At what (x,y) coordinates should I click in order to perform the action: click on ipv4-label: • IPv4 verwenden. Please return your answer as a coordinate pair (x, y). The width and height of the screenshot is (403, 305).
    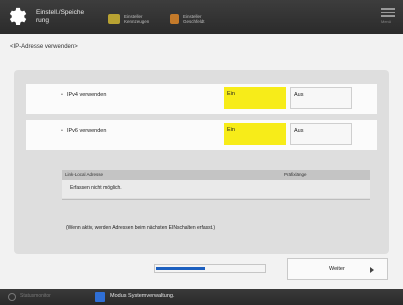
    Looking at the image, I should click on (83, 99).